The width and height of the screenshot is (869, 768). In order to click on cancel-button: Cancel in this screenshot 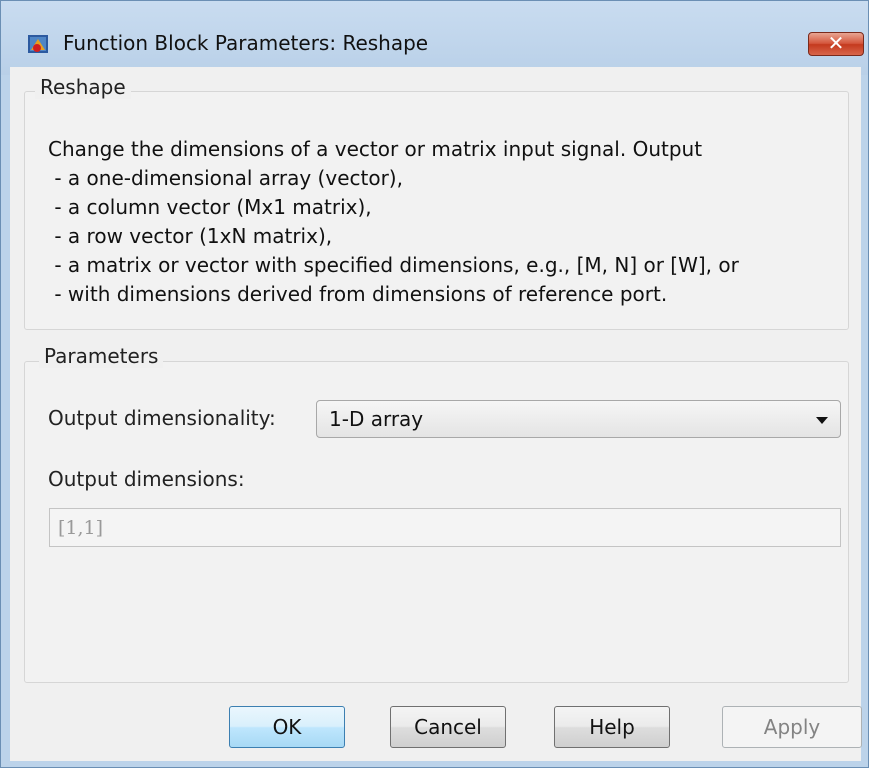, I will do `click(448, 727)`.